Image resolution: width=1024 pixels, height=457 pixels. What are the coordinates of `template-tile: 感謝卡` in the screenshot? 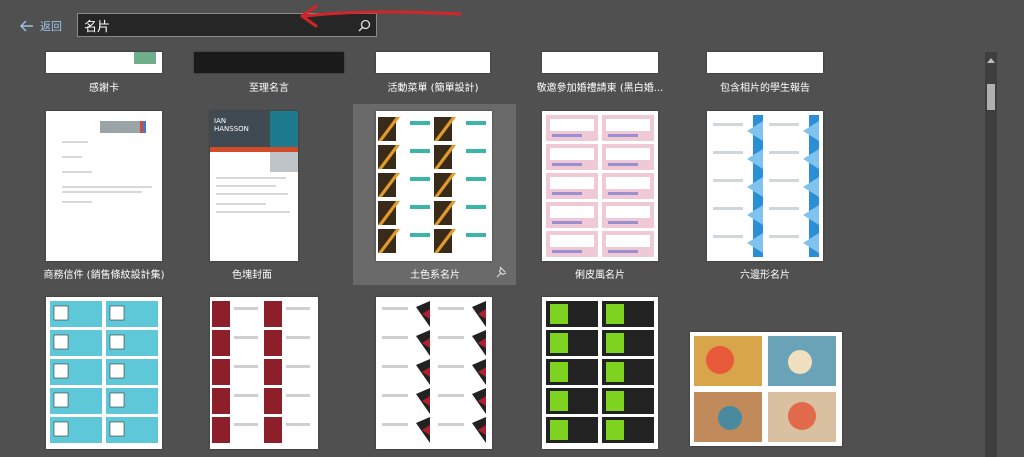 It's located at (104, 73).